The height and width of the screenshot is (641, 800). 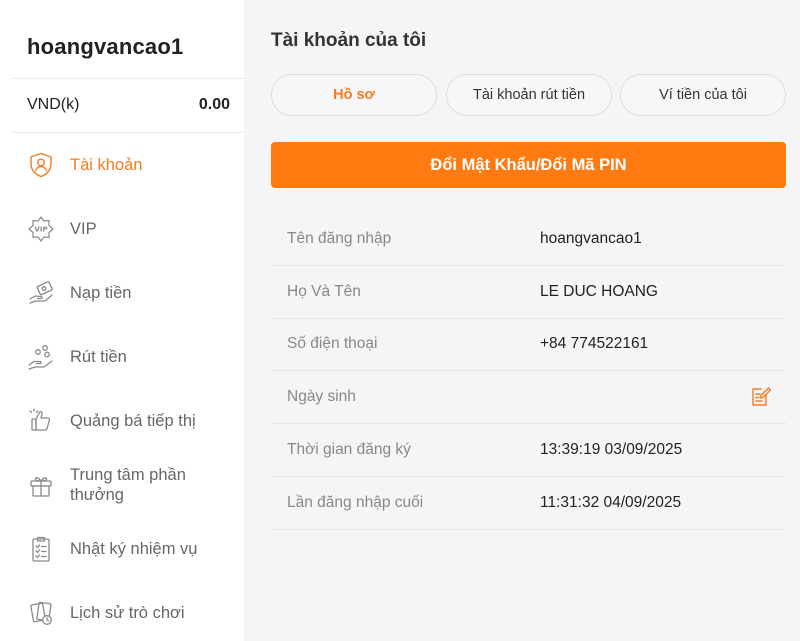 What do you see at coordinates (106, 165) in the screenshot?
I see `sidebar-item-label: Tài khoản` at bounding box center [106, 165].